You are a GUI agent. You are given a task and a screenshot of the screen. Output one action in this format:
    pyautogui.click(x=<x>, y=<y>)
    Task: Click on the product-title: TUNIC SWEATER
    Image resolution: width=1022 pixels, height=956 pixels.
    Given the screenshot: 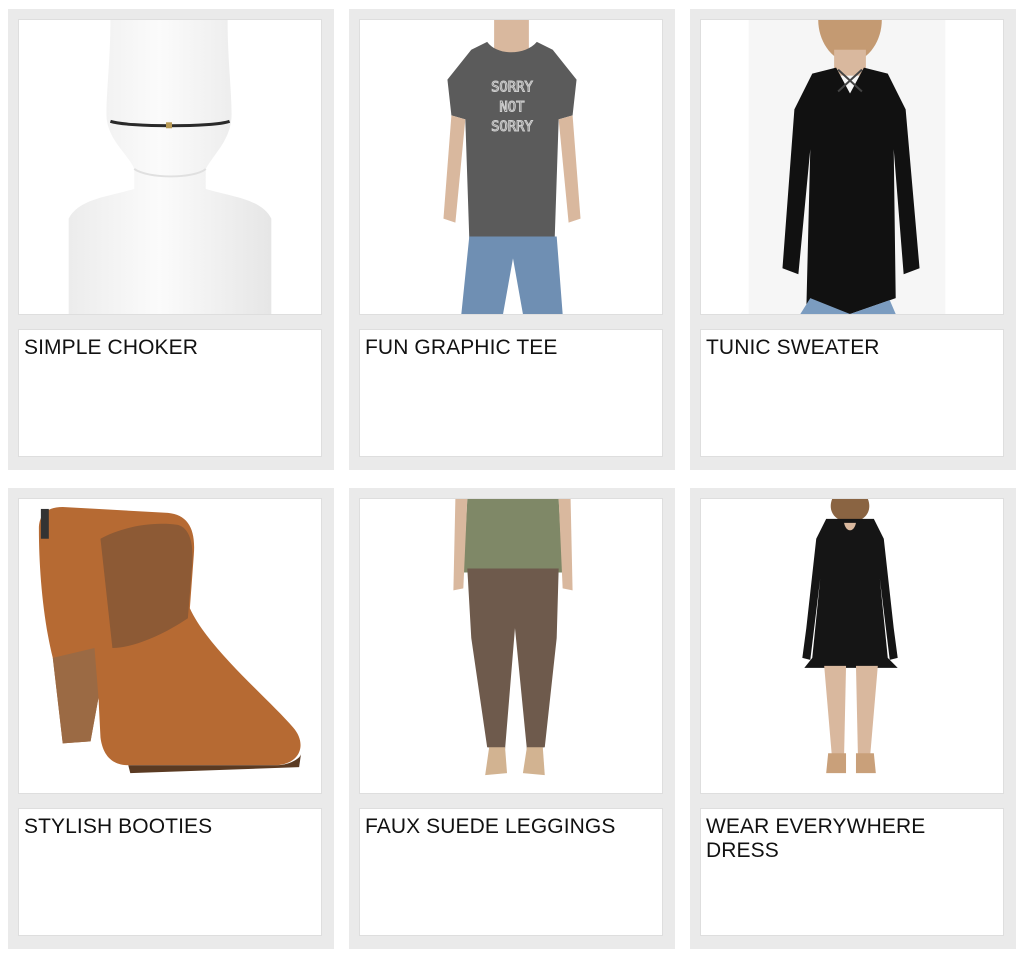 What is the action you would take?
    pyautogui.click(x=852, y=348)
    